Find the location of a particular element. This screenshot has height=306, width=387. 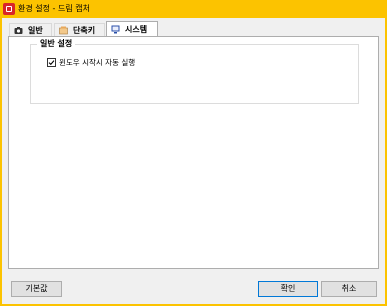

ok-button: 확인 is located at coordinates (288, 289).